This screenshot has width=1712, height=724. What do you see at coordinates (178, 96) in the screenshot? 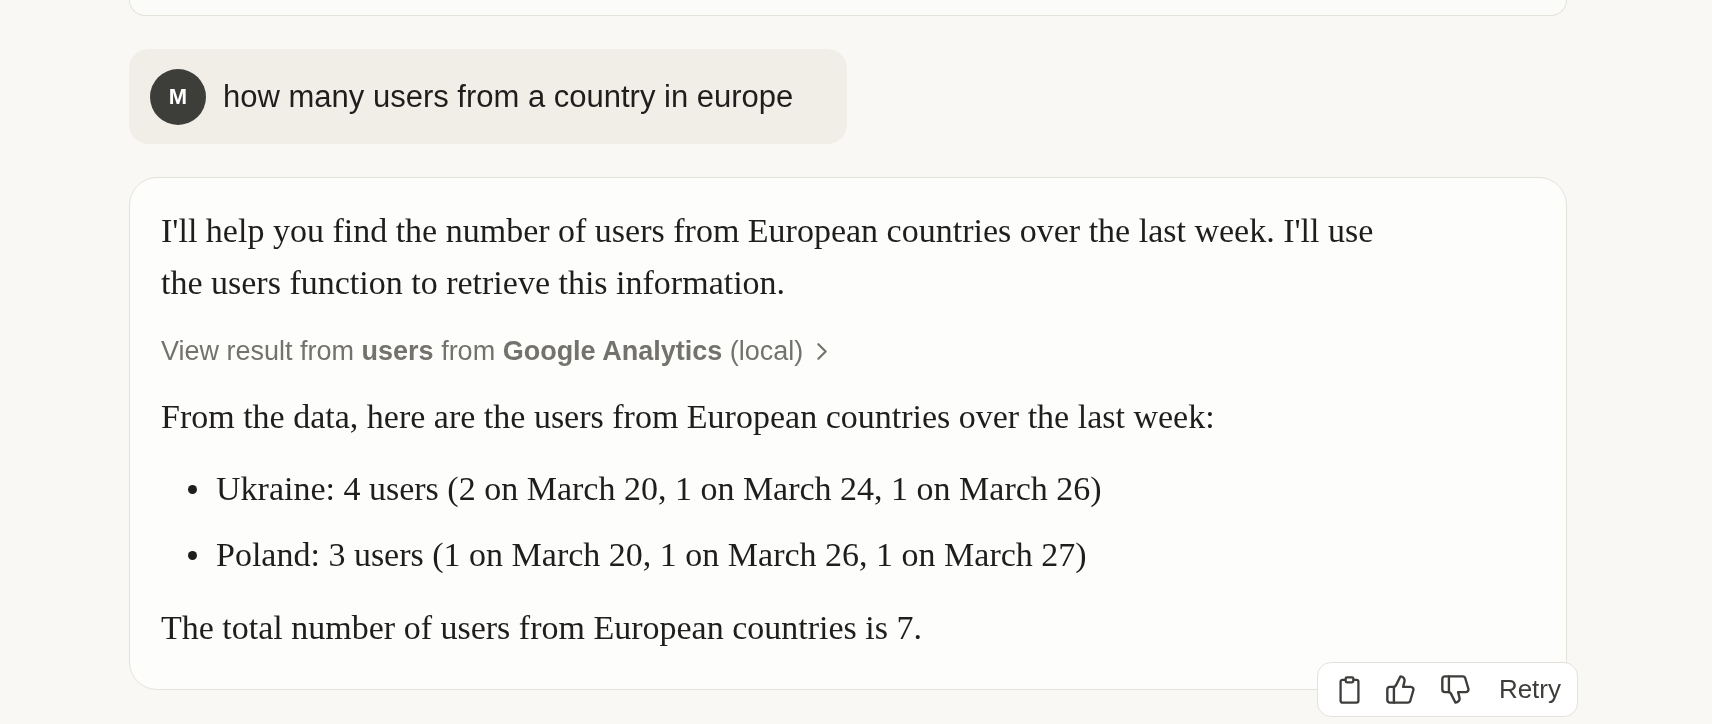
I see `user-avatar: M` at bounding box center [178, 96].